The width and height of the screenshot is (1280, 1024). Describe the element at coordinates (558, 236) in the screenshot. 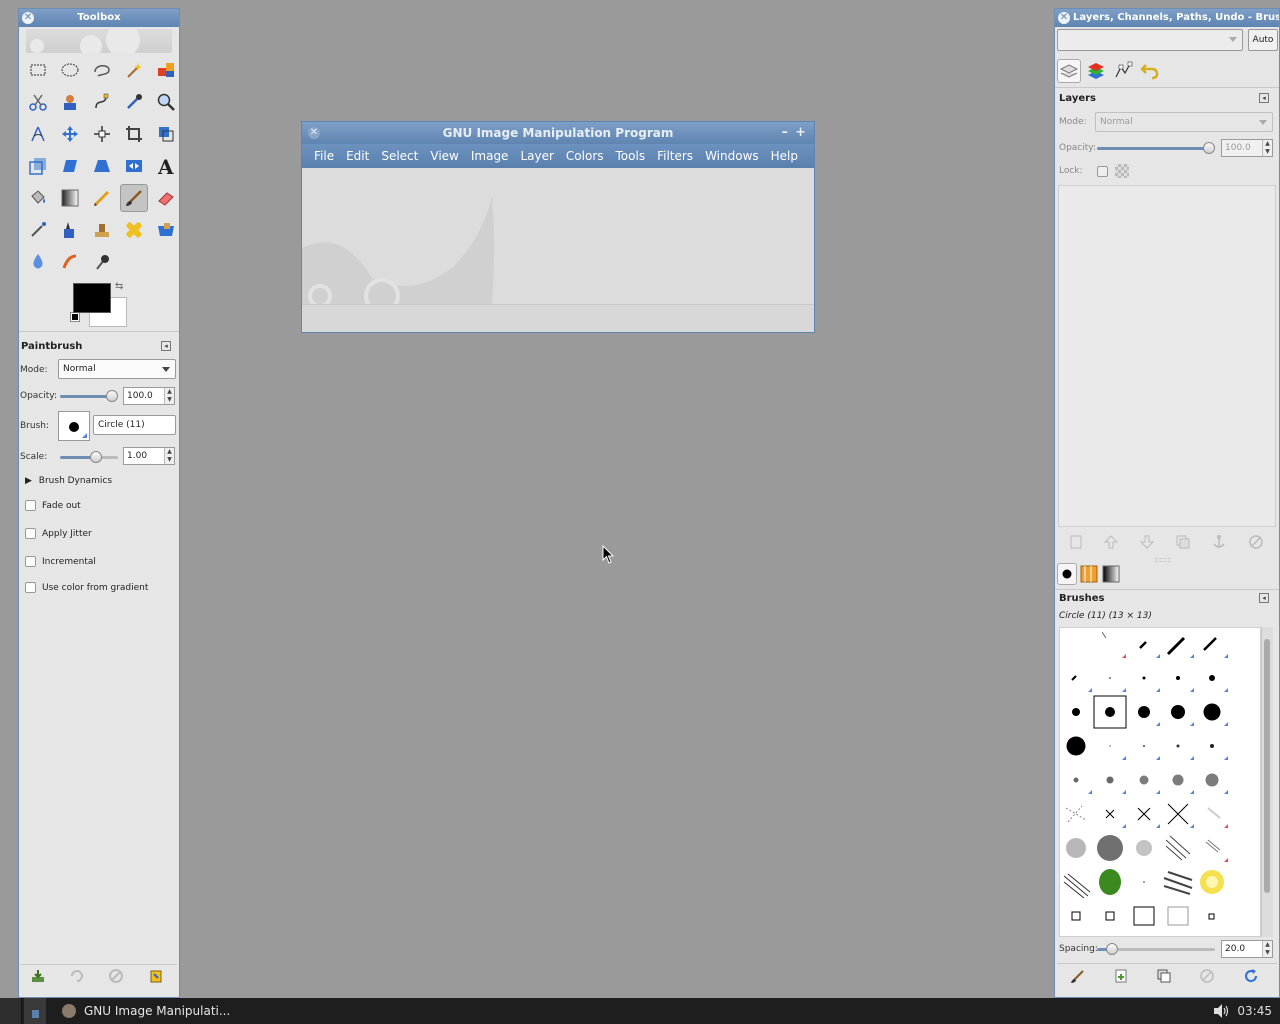

I see `empty-canvas-drop-area` at that location.